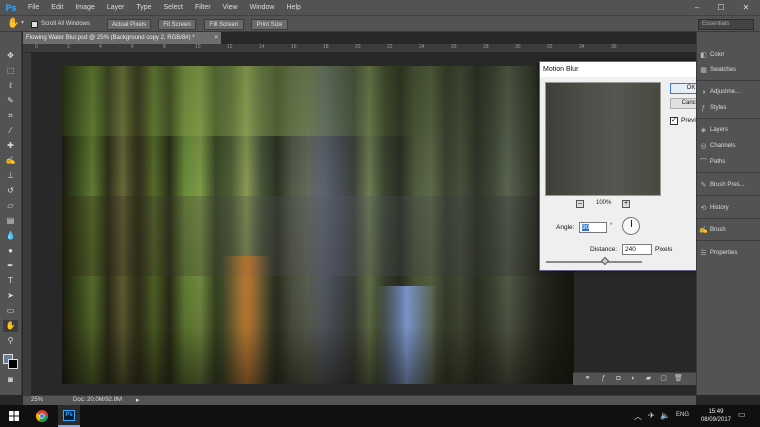  I want to click on hand-tool-icon-active: ✋, so click(10, 326).